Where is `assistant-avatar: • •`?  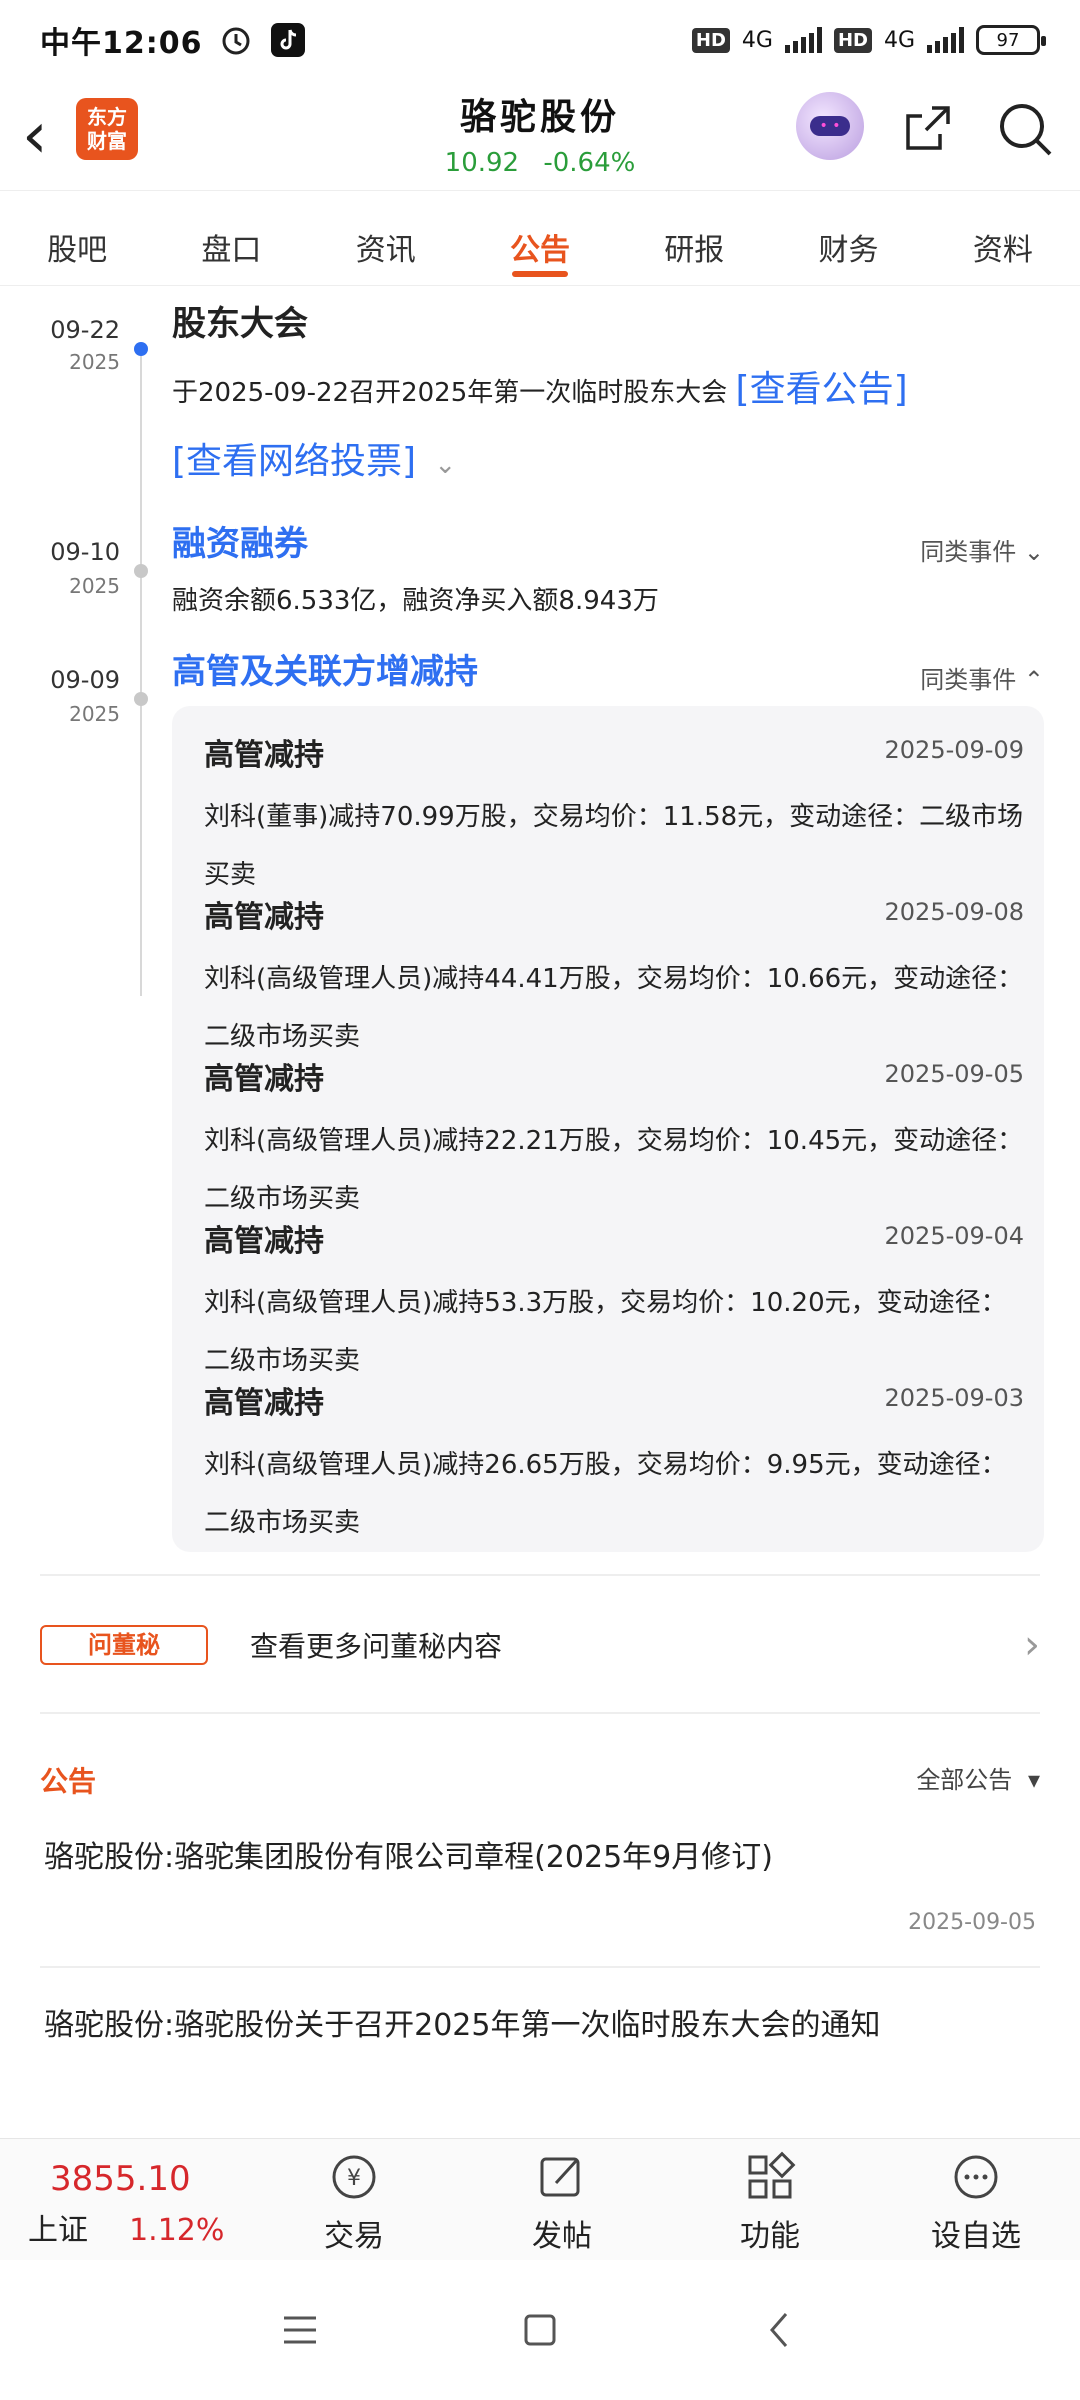
assistant-avatar: • • is located at coordinates (830, 126).